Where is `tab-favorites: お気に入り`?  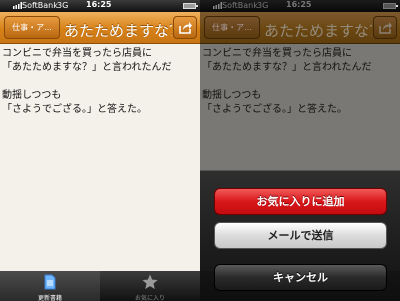 tab-favorites: お気に入り is located at coordinates (150, 286).